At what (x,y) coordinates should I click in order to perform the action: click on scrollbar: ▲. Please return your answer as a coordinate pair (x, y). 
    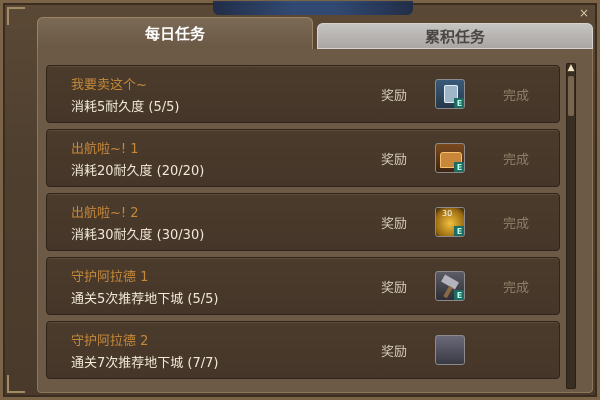
    Looking at the image, I should click on (571, 226).